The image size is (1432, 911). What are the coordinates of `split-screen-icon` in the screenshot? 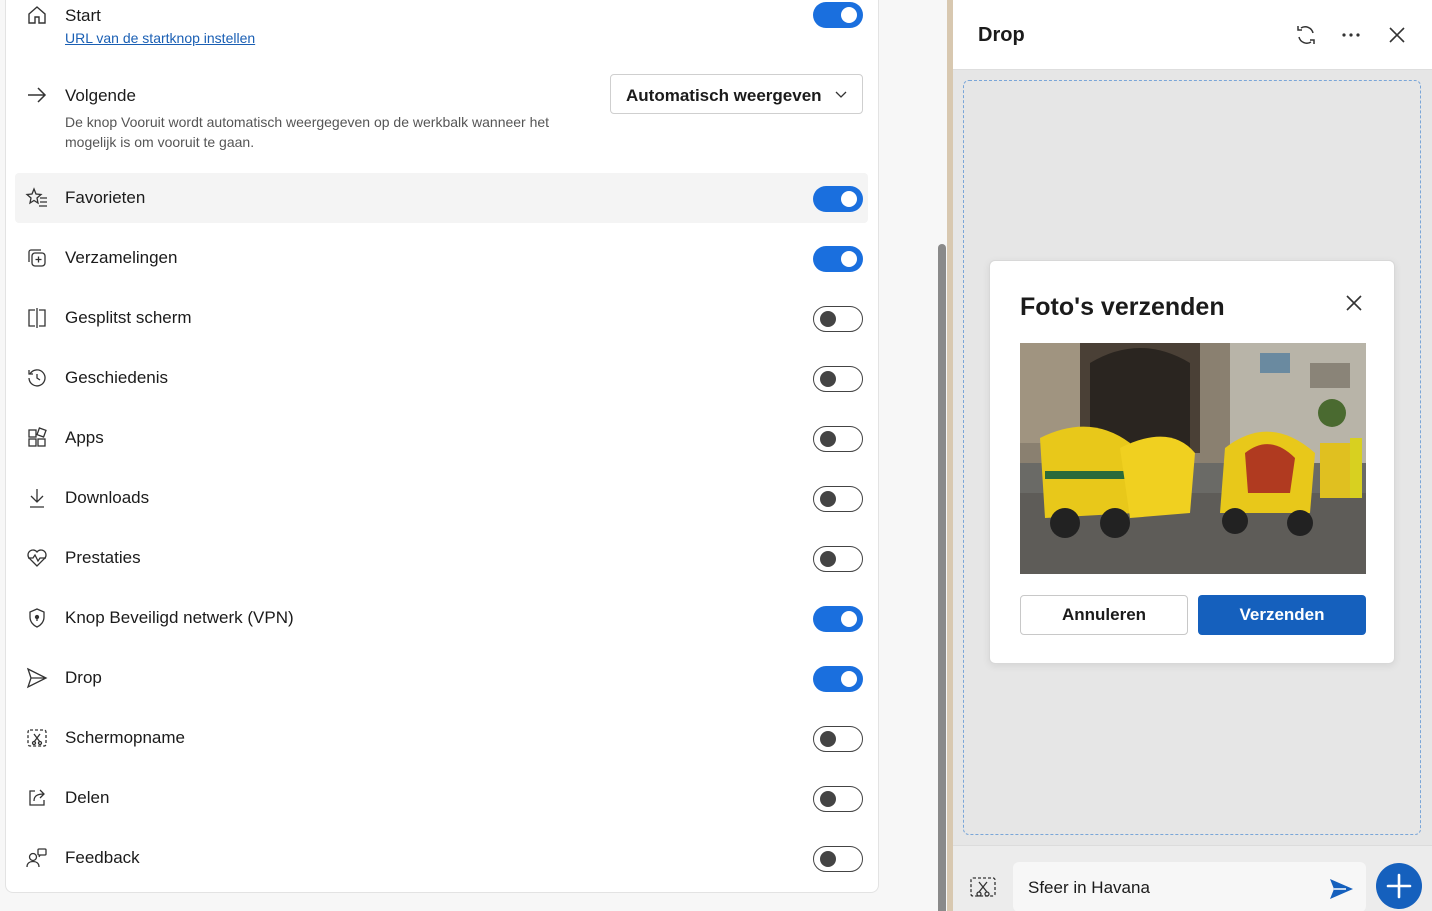 It's located at (37, 318).